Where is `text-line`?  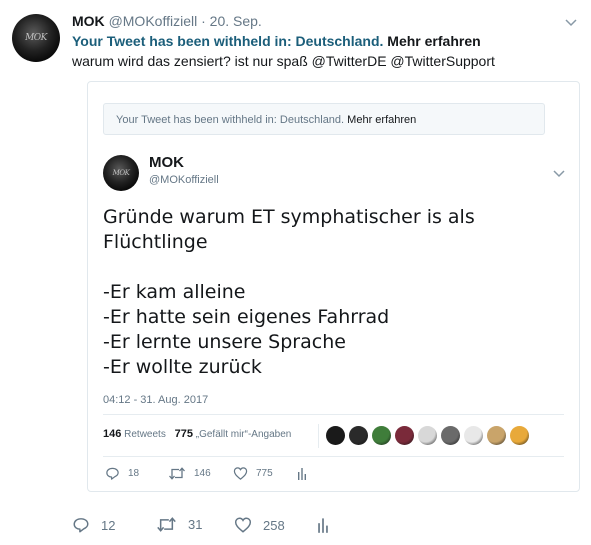
text-line is located at coordinates (333, 267).